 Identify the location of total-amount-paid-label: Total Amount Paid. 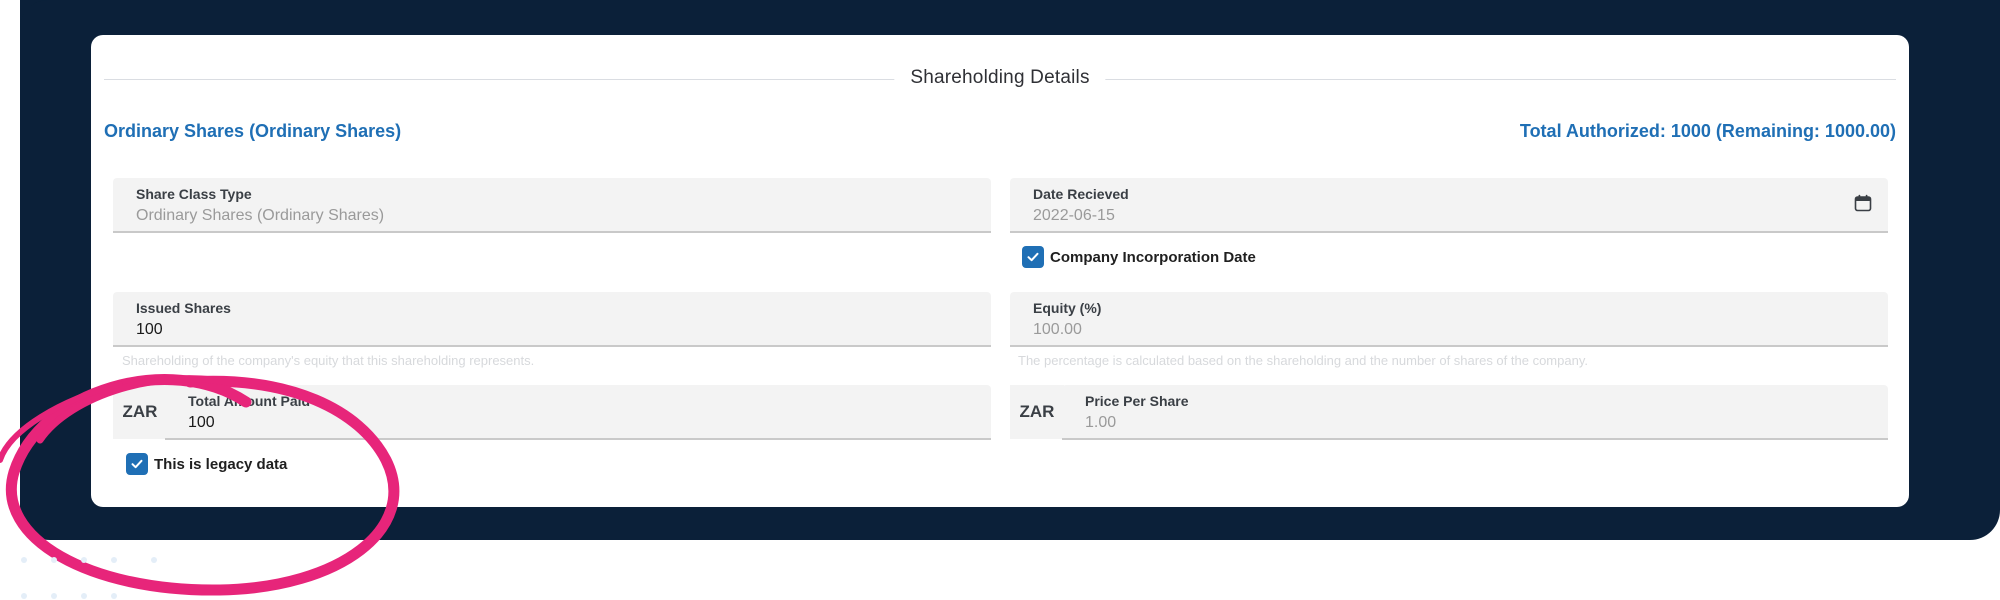
(249, 401).